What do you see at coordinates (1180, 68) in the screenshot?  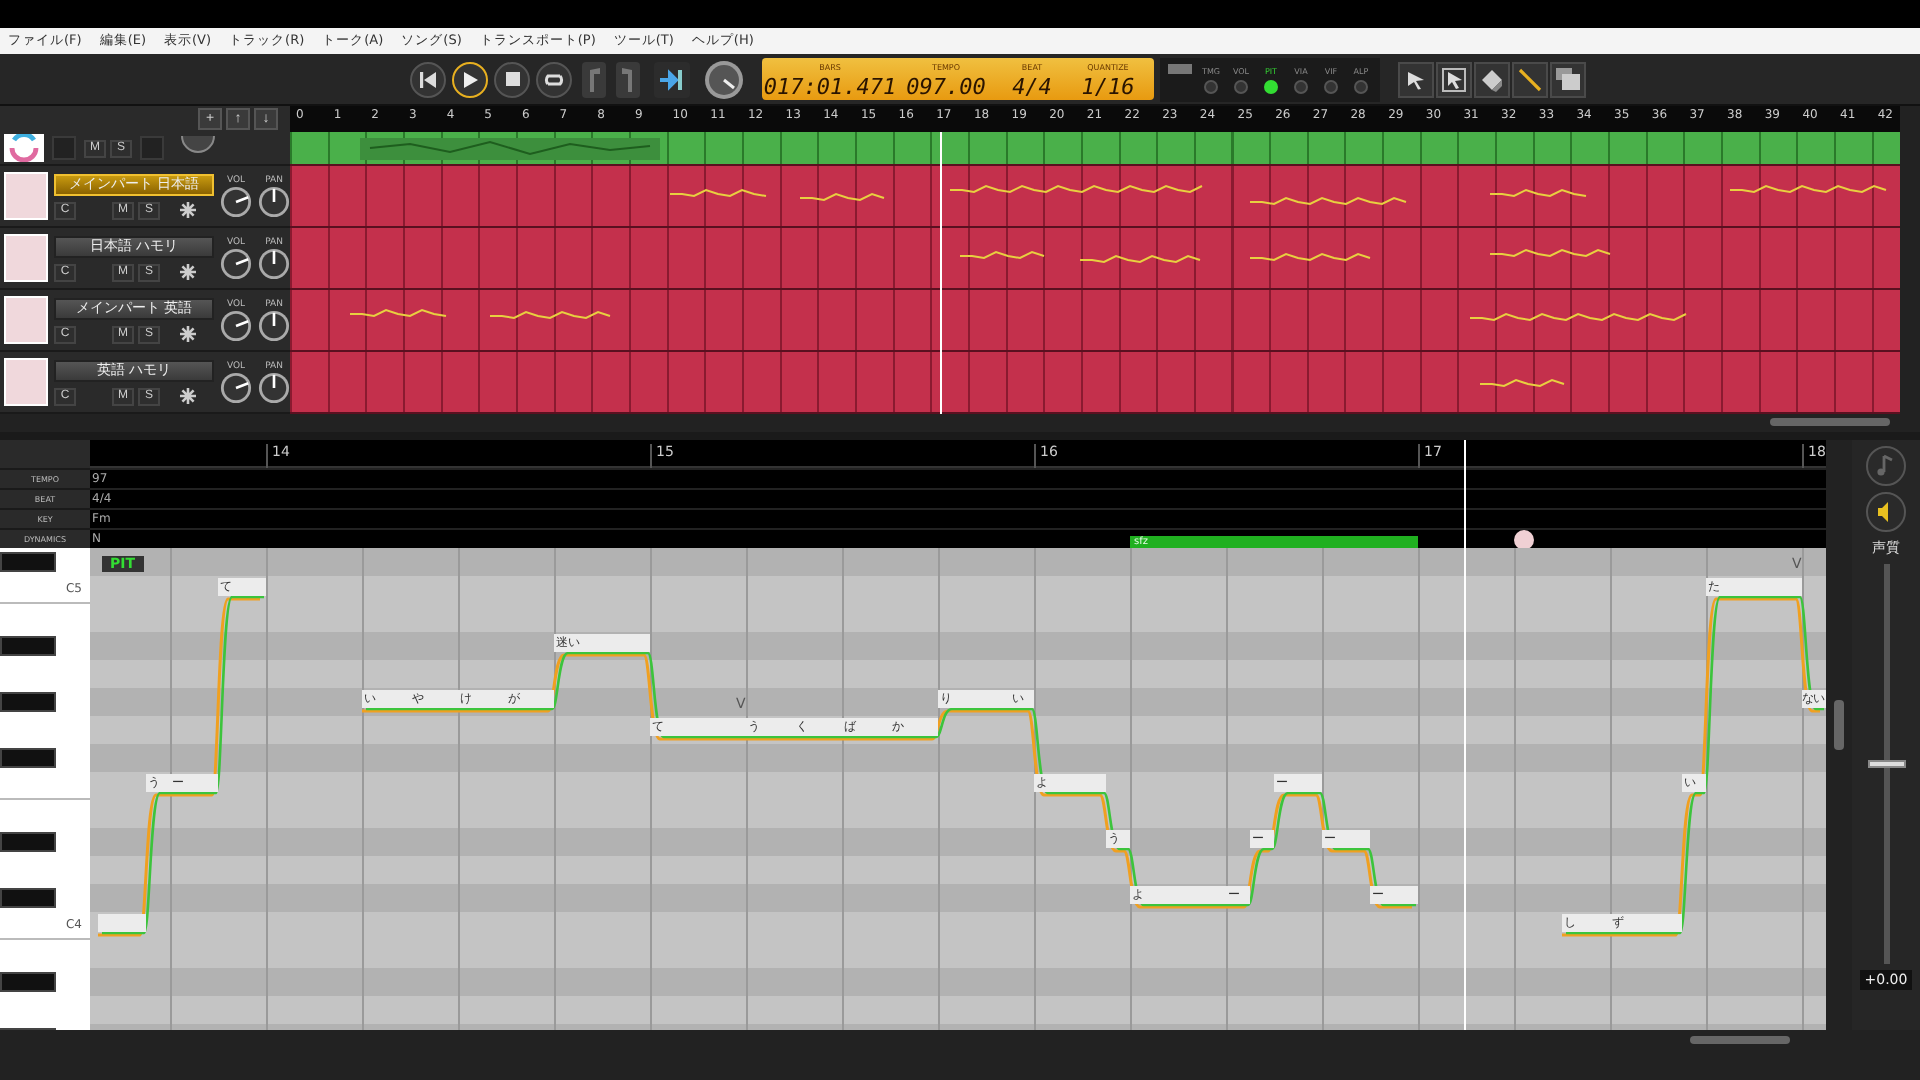 I see `mode-tab` at bounding box center [1180, 68].